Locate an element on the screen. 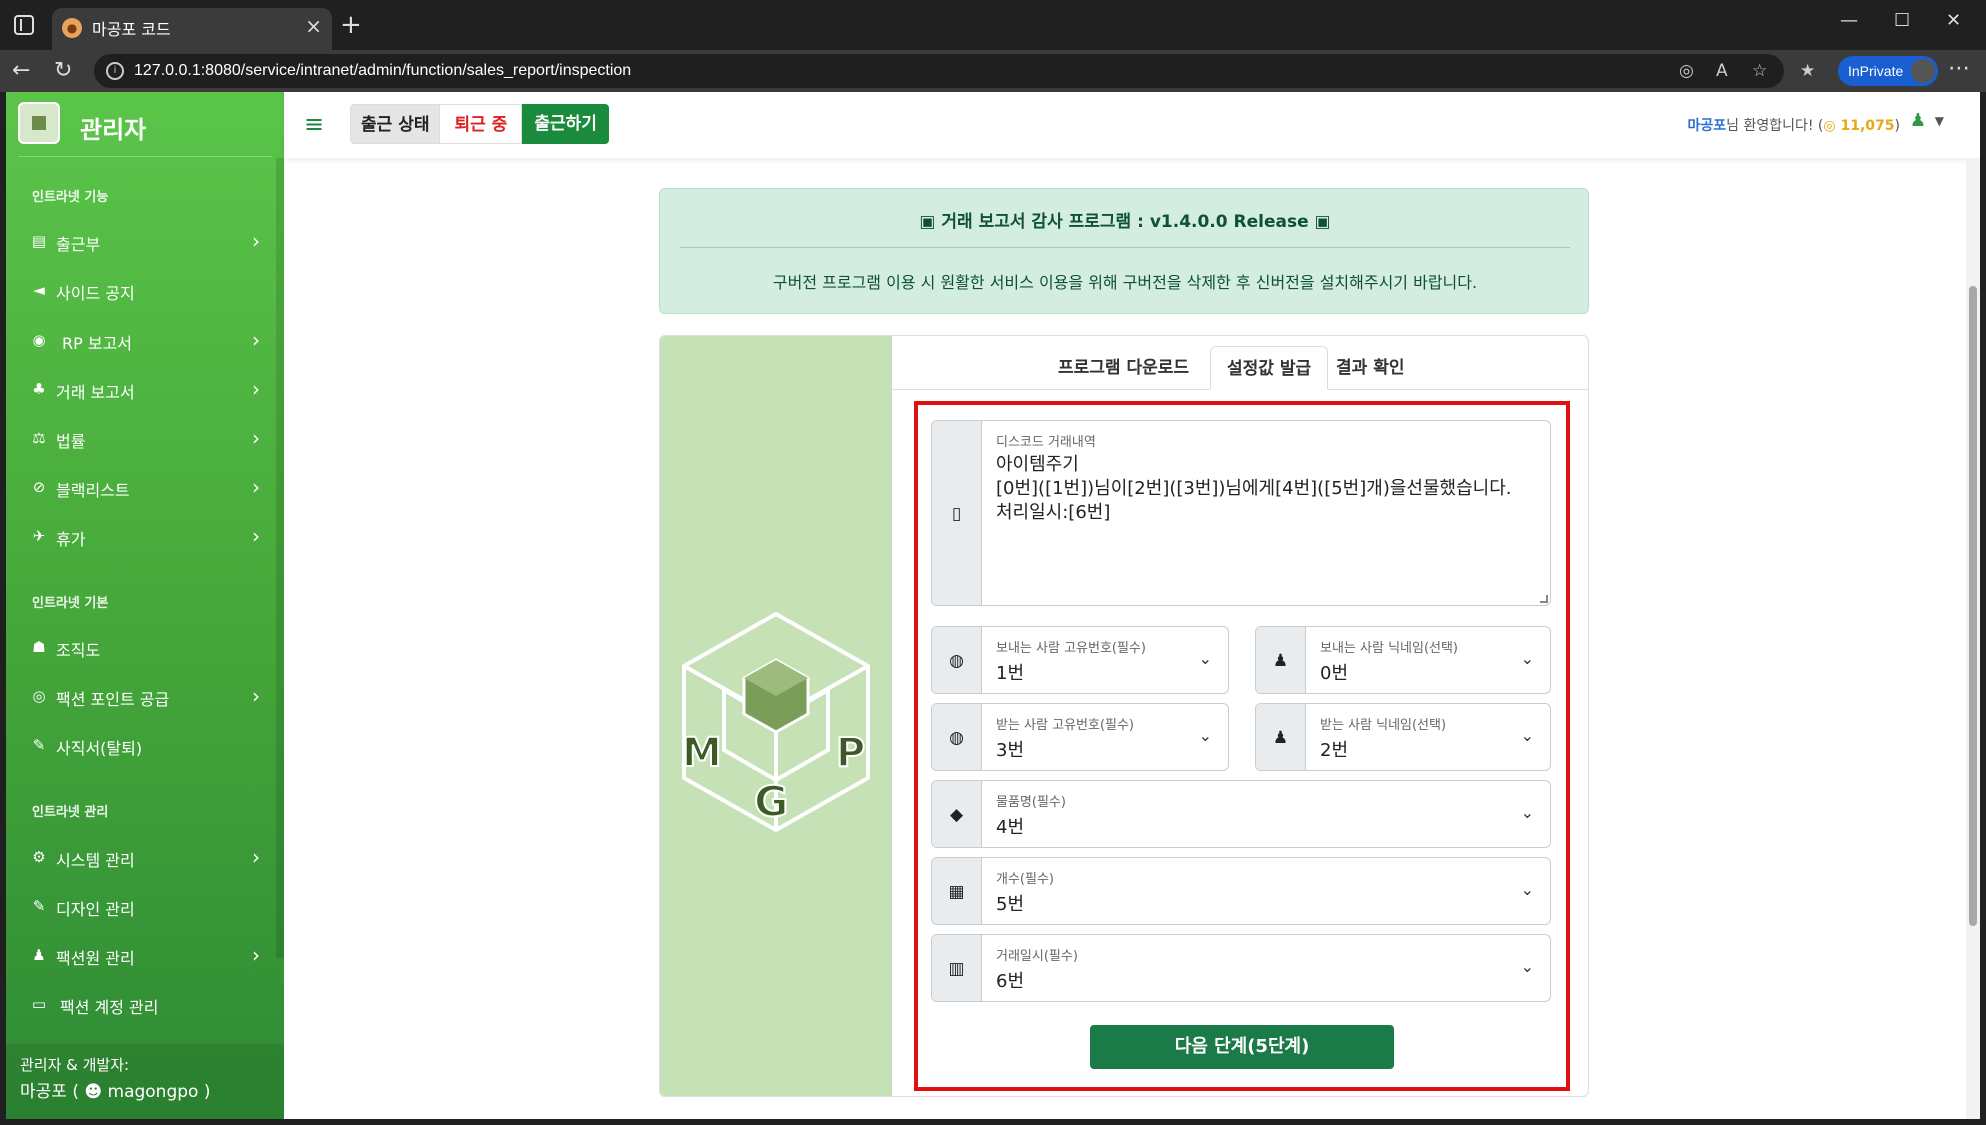 This screenshot has height=1125, width=1986. footer-developer: 마공포 ( ☻ magongpo ) is located at coordinates (115, 1089).